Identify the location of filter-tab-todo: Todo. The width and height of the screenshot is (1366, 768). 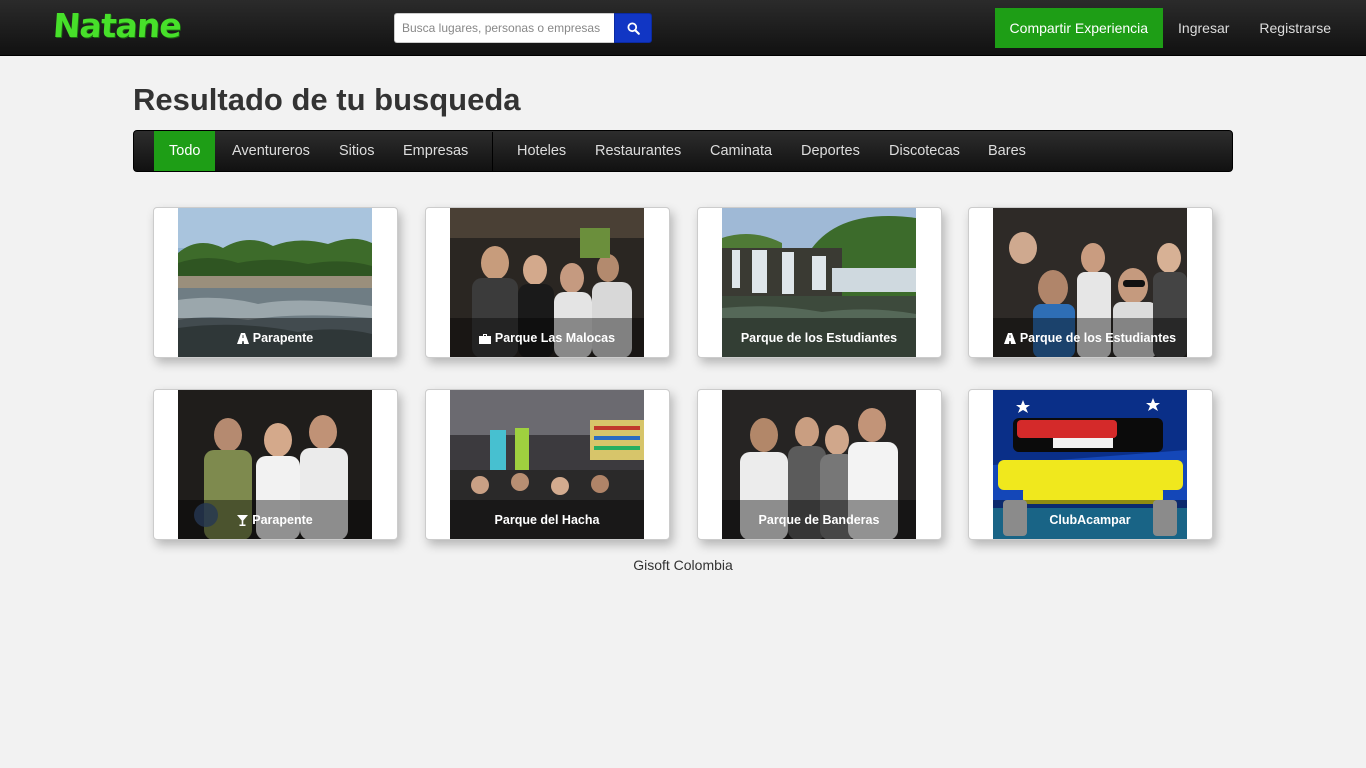
(185, 151).